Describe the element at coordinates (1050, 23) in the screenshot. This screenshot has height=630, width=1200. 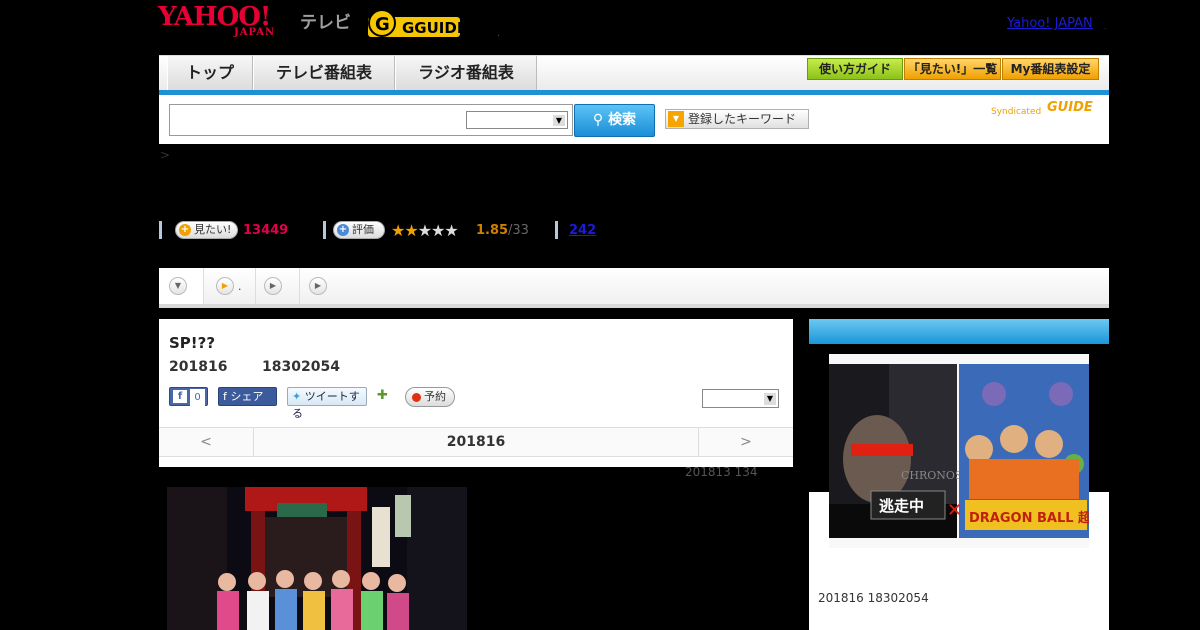
I see `yahoo-japan-link: Yahoo! JAPAN` at that location.